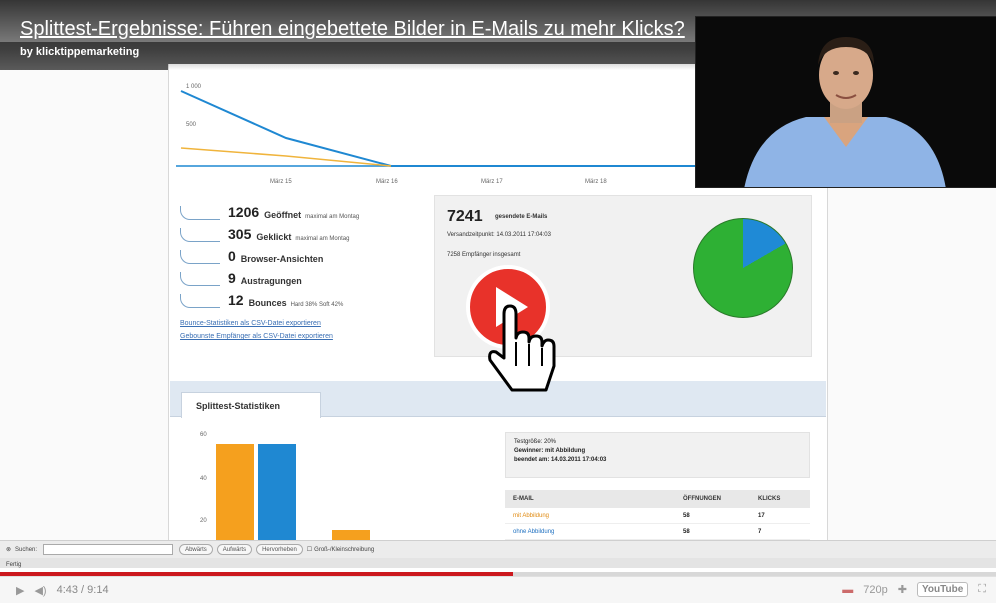 The height and width of the screenshot is (603, 996). I want to click on table-row: ohne Abbildung 58 7, so click(657, 532).